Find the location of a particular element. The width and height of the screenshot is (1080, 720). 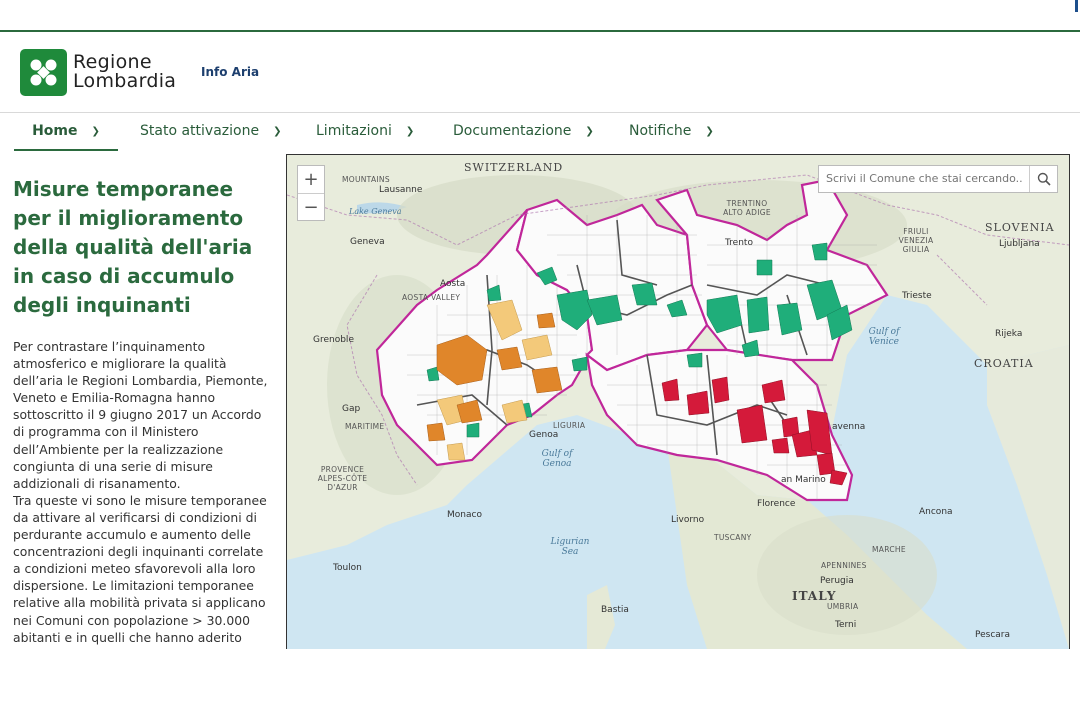

nav-item-limitazioni: Limitazioni ❯ is located at coordinates (365, 131).